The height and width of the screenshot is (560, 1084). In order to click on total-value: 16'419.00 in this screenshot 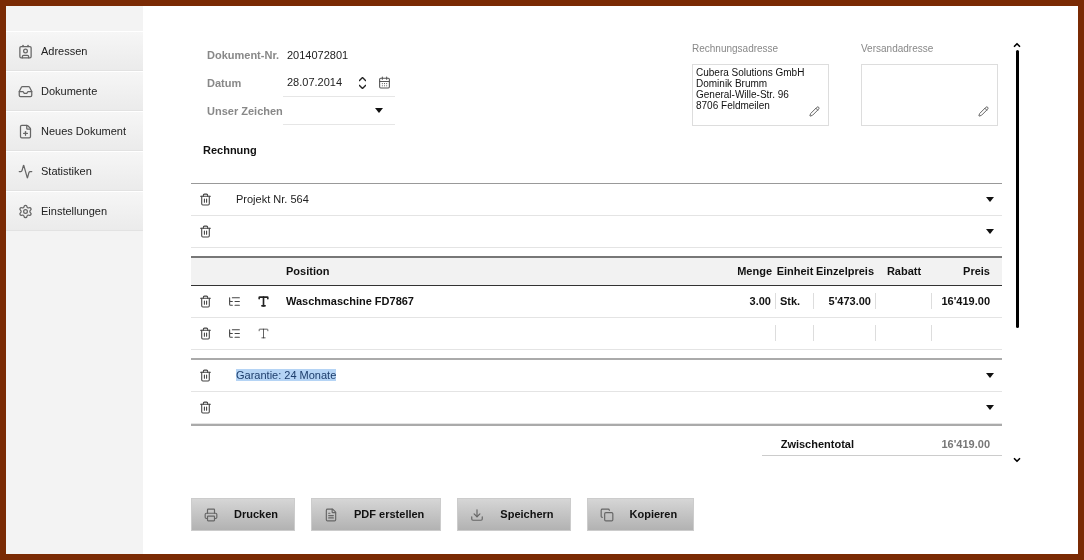, I will do `click(965, 444)`.